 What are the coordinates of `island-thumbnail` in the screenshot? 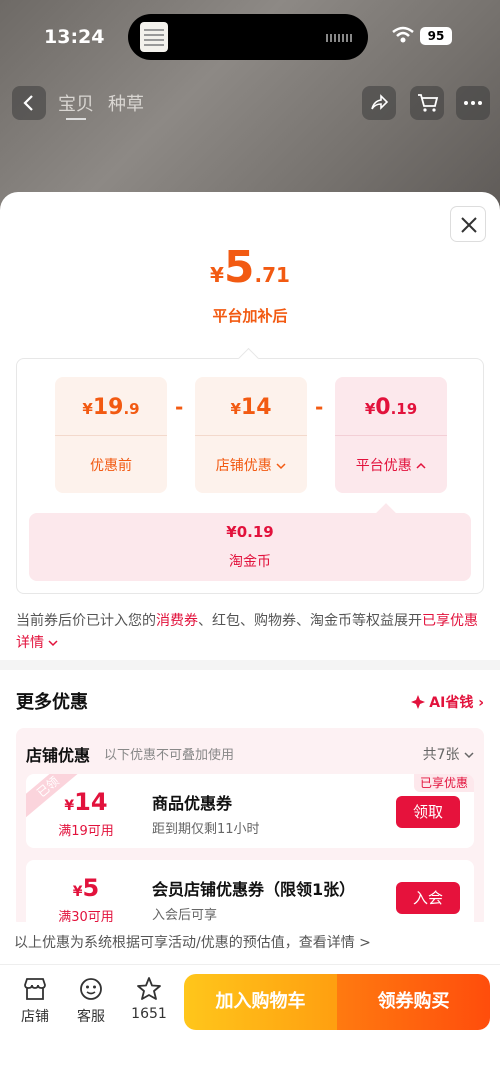 It's located at (154, 37).